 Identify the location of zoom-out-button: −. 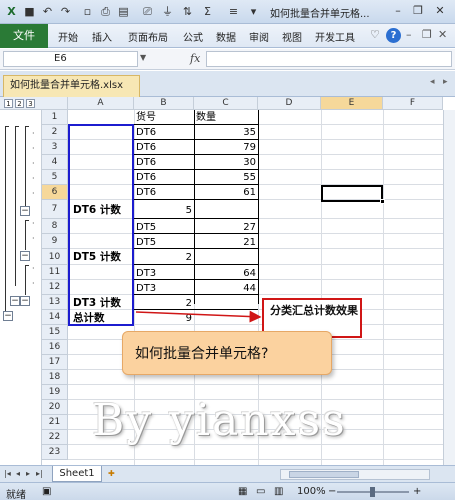
(332, 491).